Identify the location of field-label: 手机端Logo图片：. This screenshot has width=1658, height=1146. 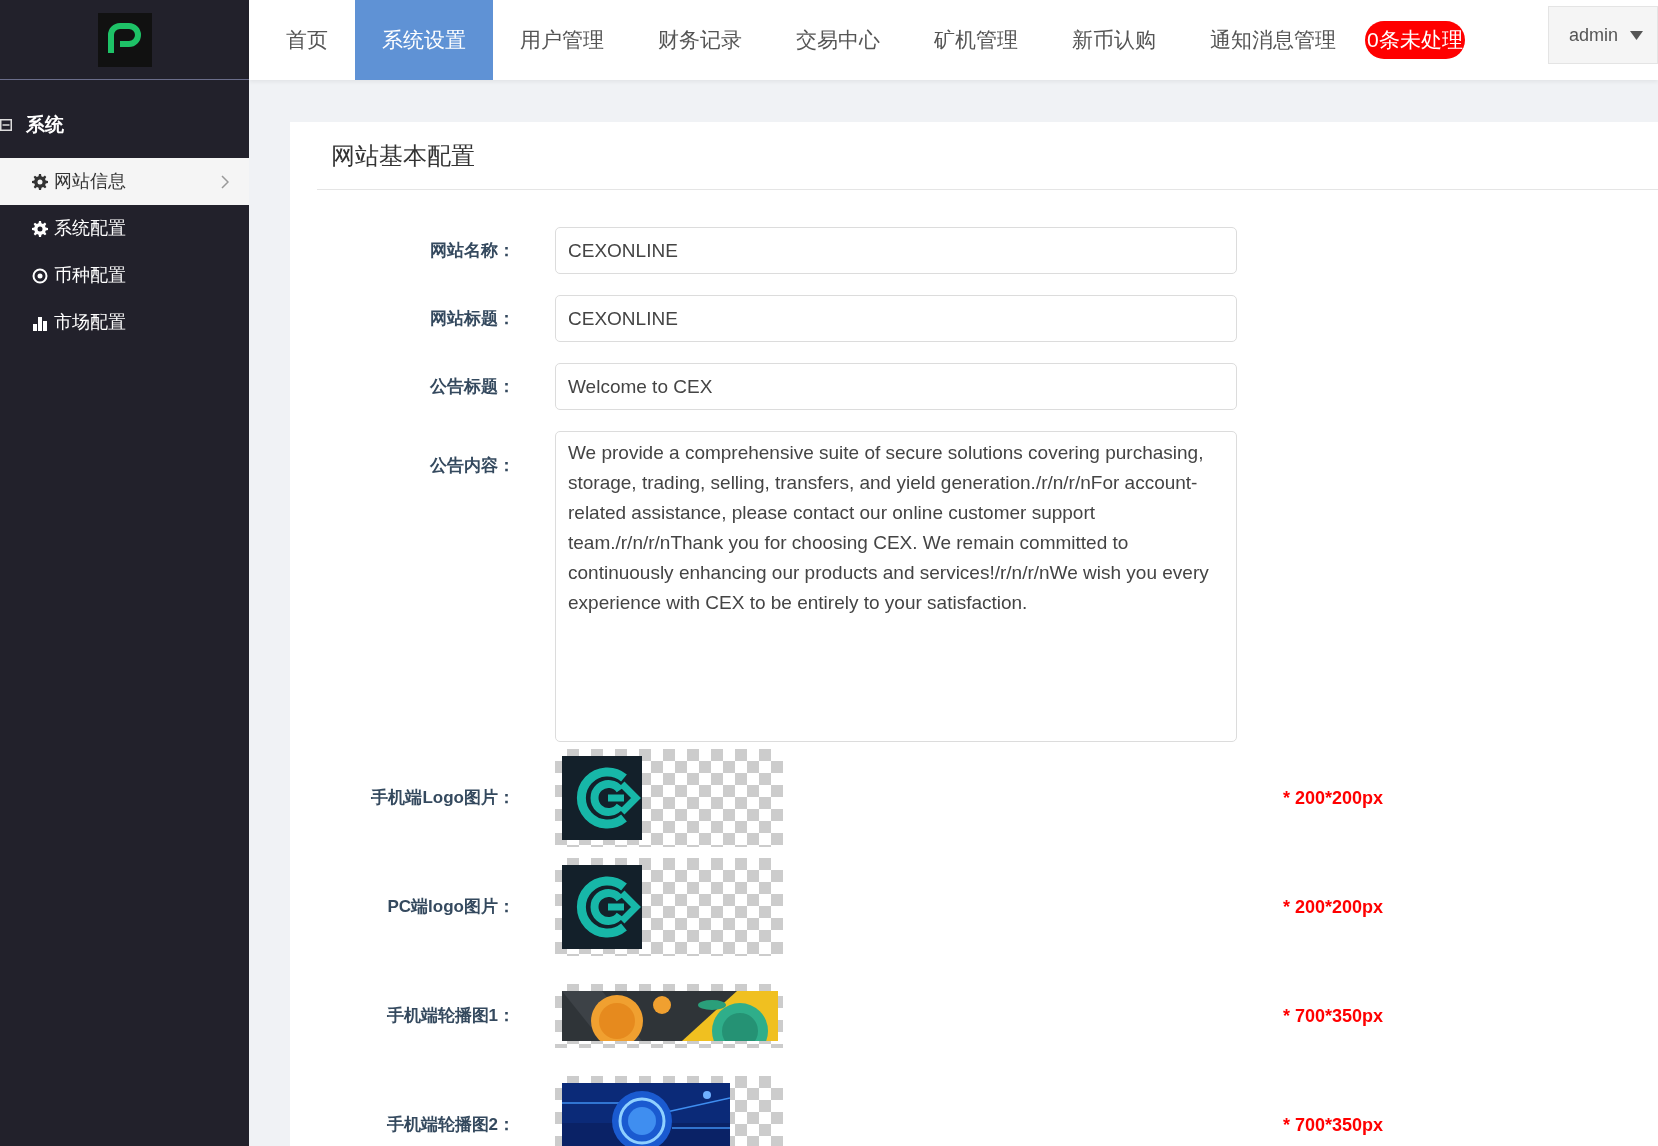
(443, 798).